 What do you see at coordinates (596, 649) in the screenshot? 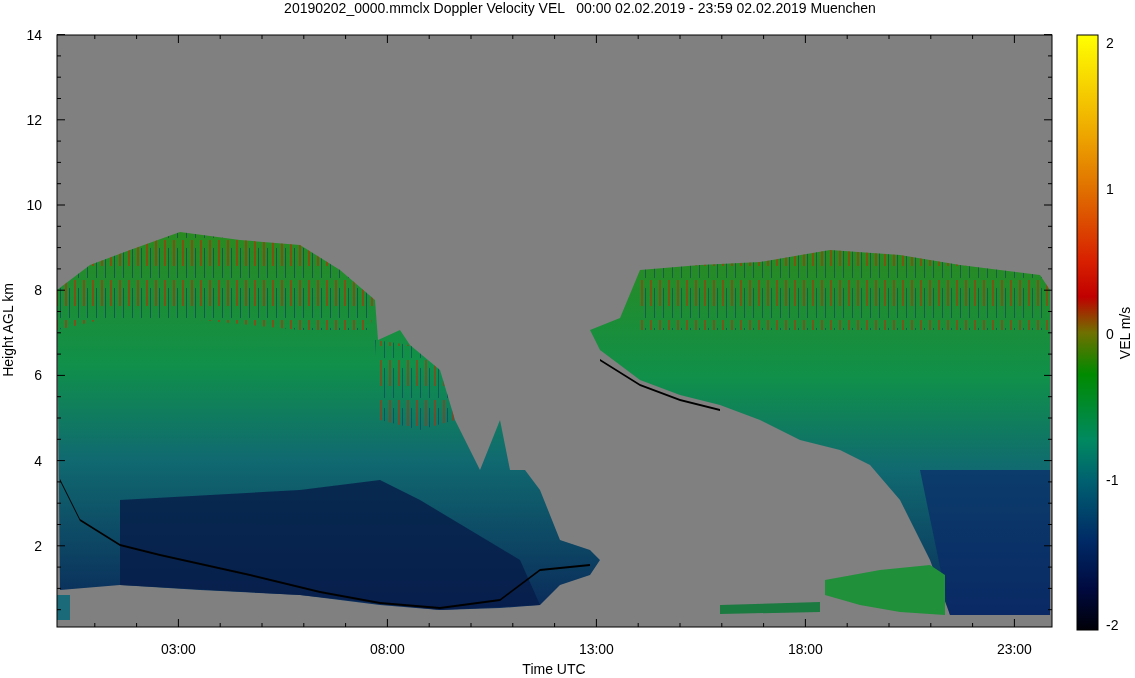
I see `x-tick-label: 13:00` at bounding box center [596, 649].